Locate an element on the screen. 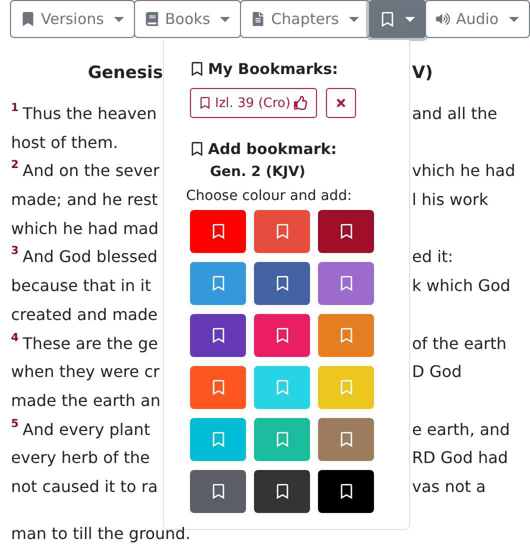  instruction-text: Choose colour and add: is located at coordinates (269, 196).